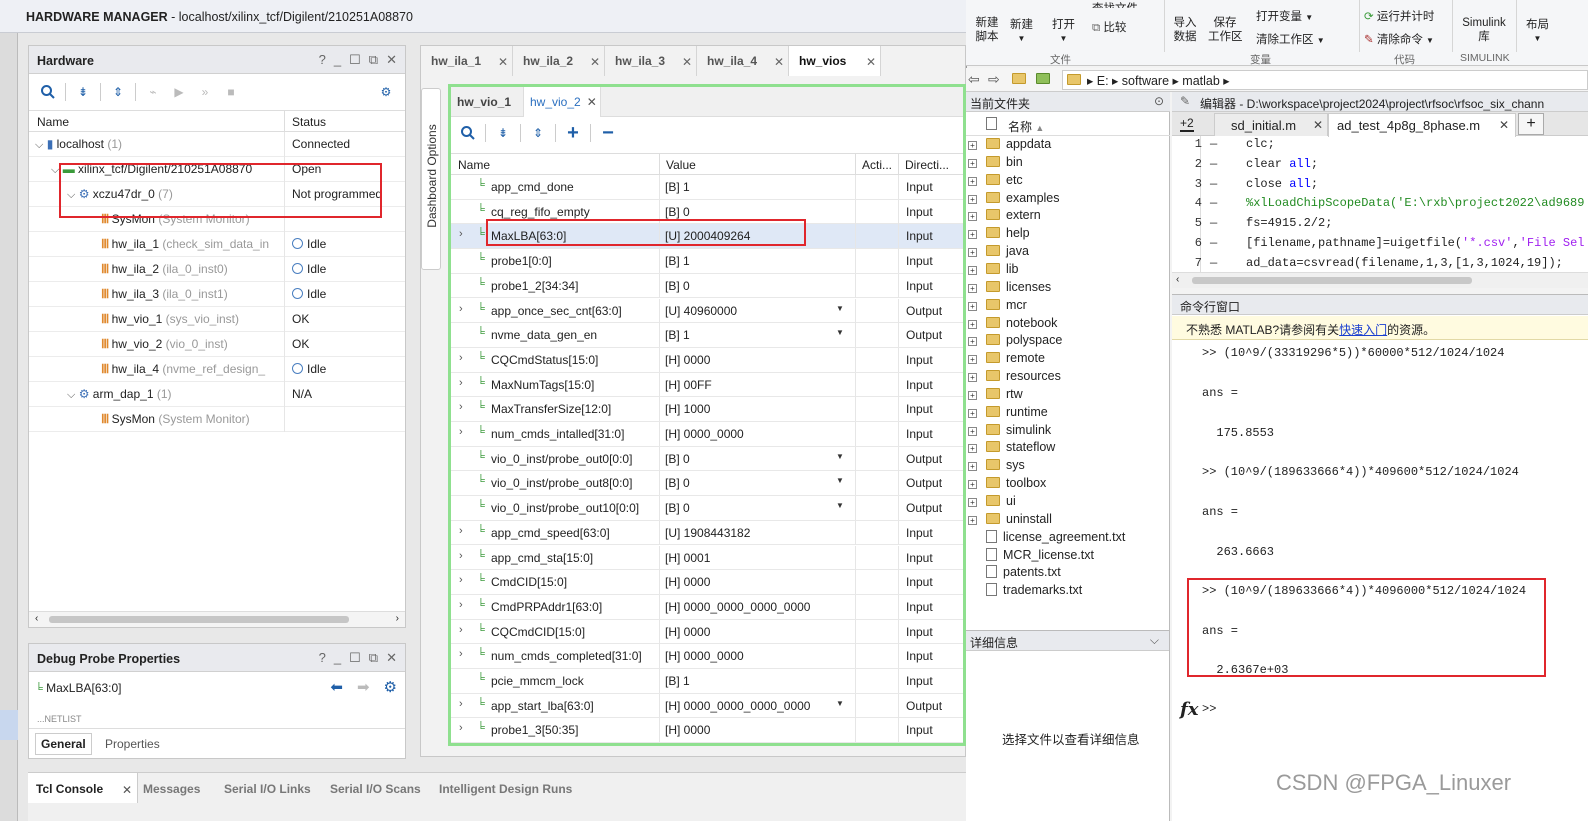 The height and width of the screenshot is (821, 1588). I want to click on folder-item: + resources, so click(1014, 378).